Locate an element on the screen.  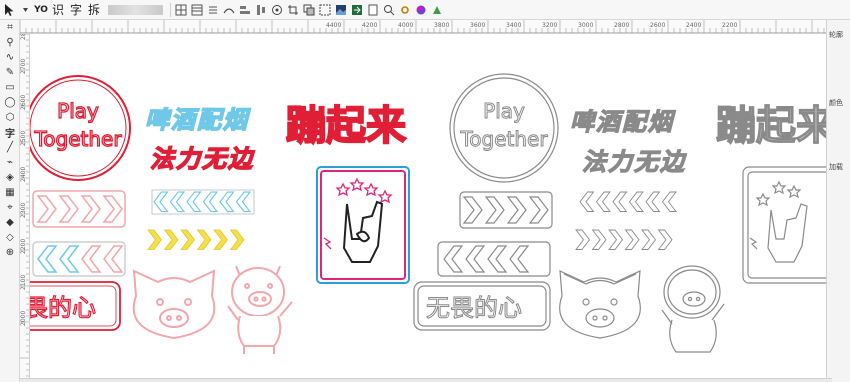
freehand-tool-icon: ∿ is located at coordinates (10, 57).